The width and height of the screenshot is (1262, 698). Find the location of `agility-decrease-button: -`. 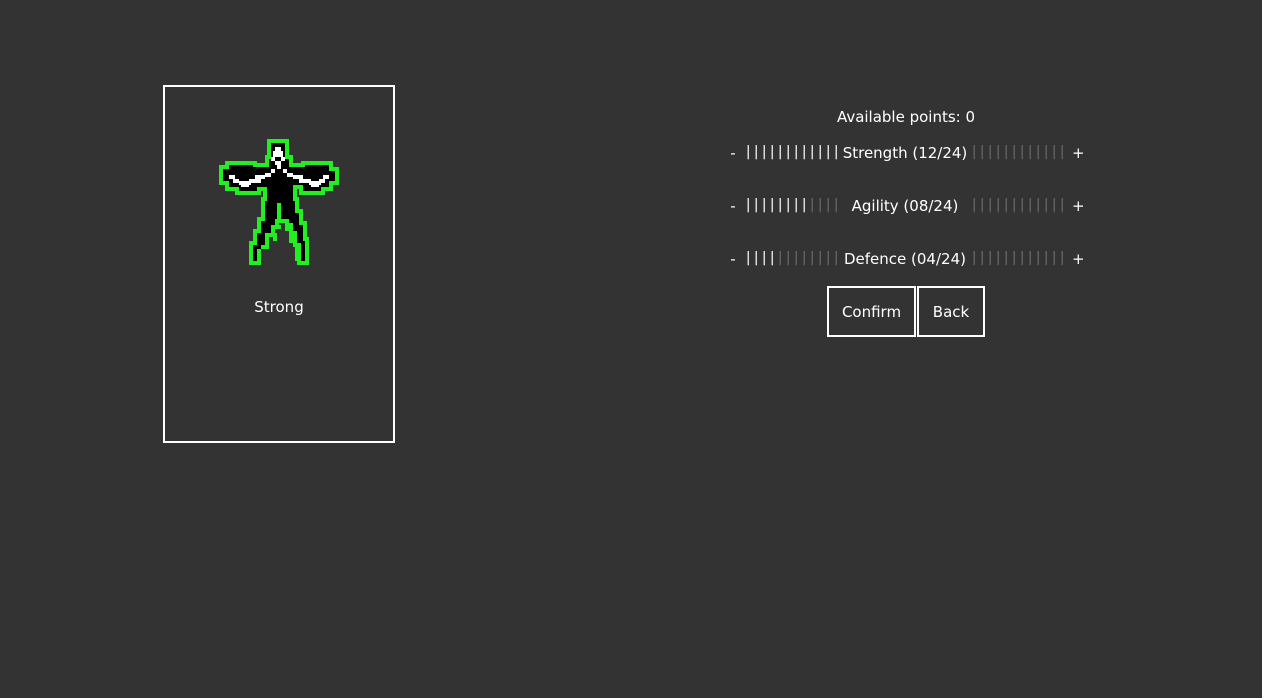

agility-decrease-button: - is located at coordinates (733, 206).